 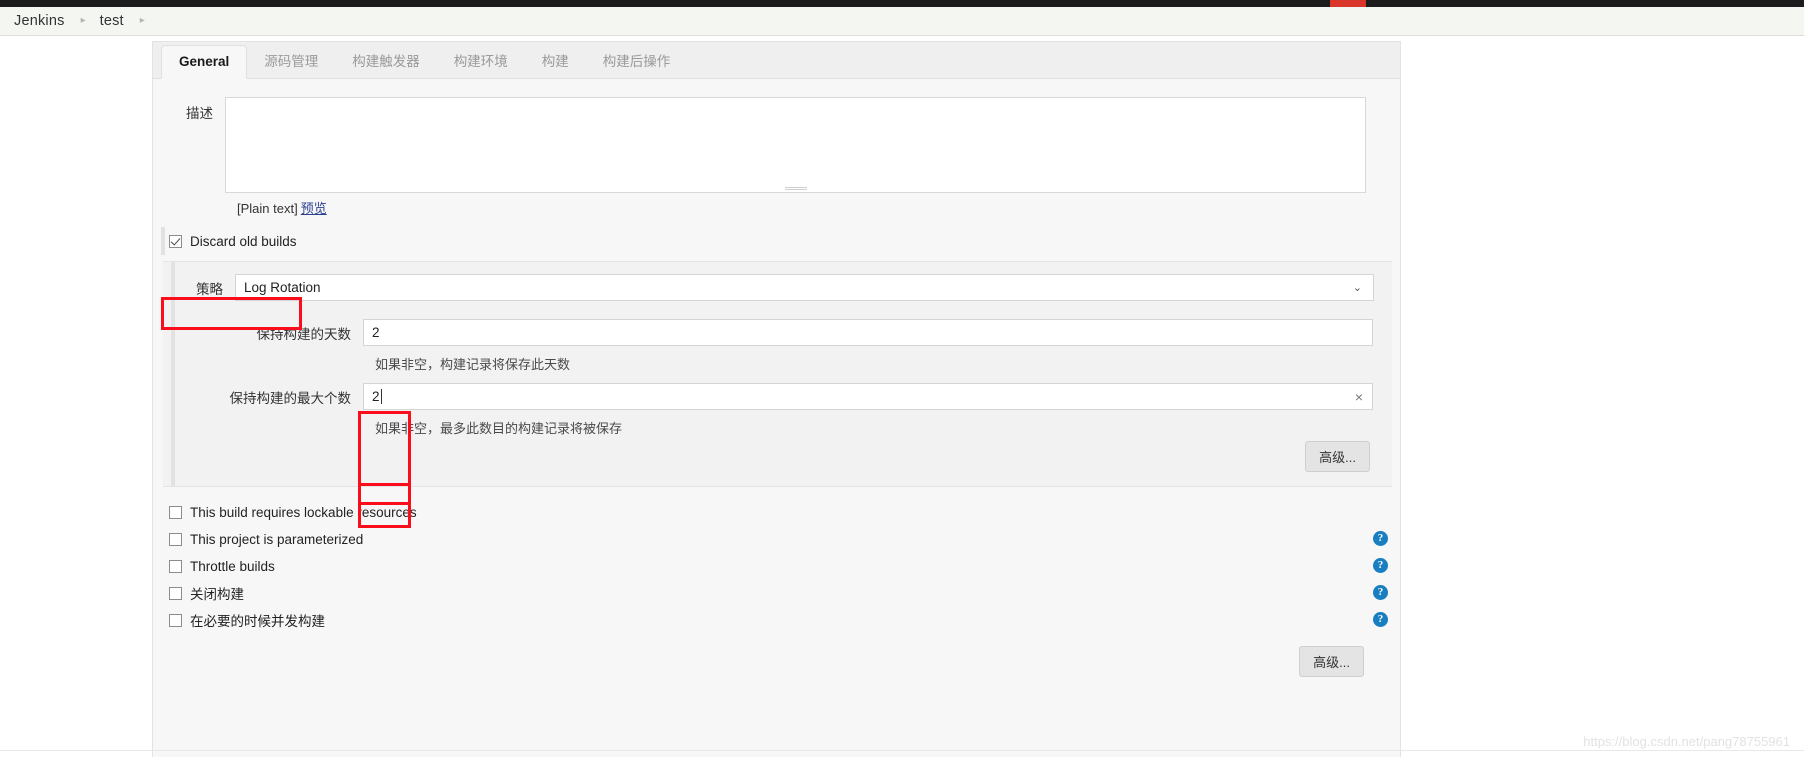 I want to click on throttle-builds-label: Throttle builds, so click(x=232, y=566).